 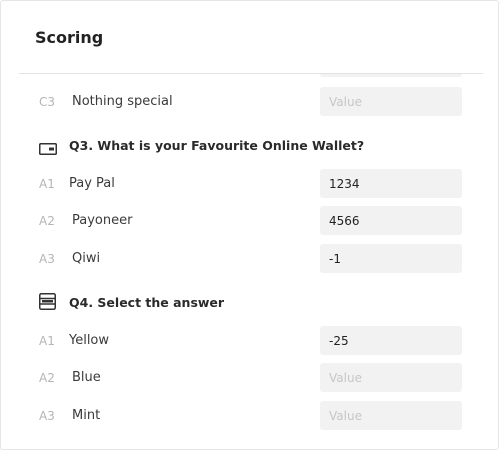 I want to click on panel-title: Scoring, so click(x=69, y=37).